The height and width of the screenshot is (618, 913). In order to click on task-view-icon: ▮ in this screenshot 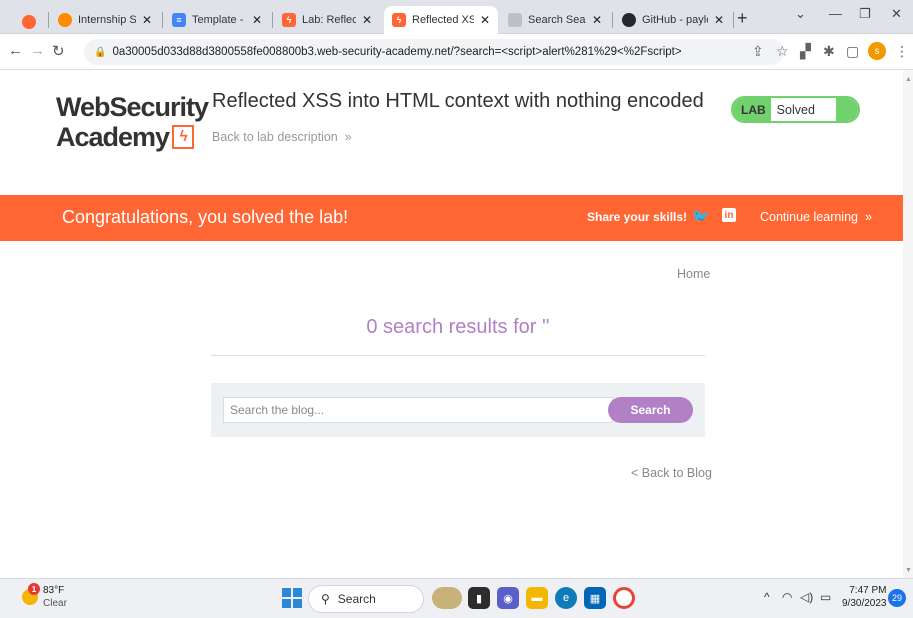, I will do `click(479, 598)`.